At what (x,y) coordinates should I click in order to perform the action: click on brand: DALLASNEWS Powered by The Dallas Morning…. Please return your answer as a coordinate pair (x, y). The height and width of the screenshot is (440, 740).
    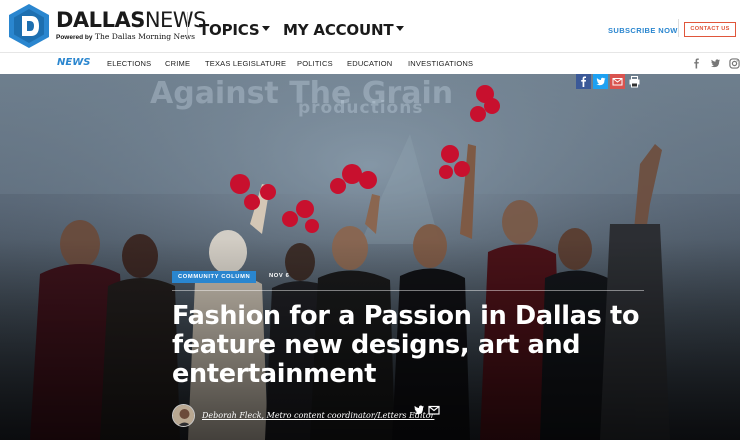
    Looking at the image, I should click on (131, 25).